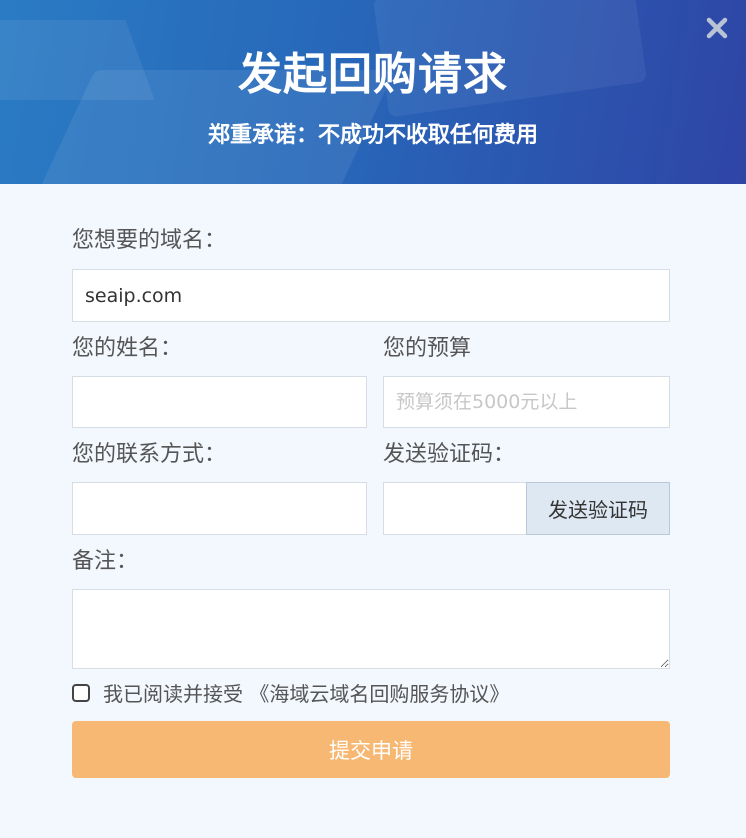 The height and width of the screenshot is (838, 746). Describe the element at coordinates (149, 454) in the screenshot. I see `contact-label: 您的联系方式：` at that location.